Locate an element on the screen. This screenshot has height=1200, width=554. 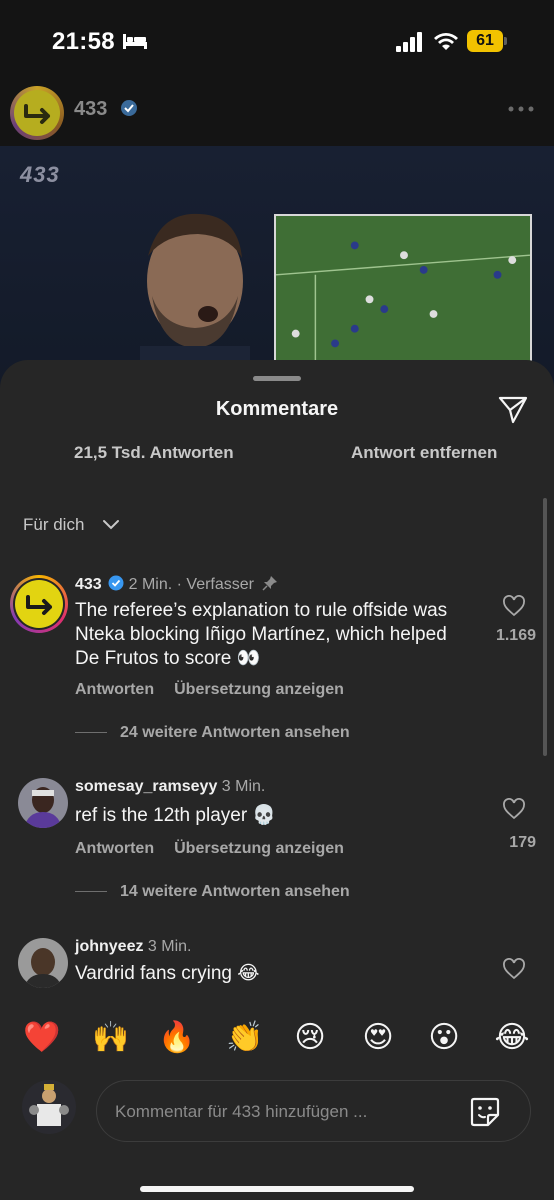
like-count: 179 is located at coordinates (522, 842).